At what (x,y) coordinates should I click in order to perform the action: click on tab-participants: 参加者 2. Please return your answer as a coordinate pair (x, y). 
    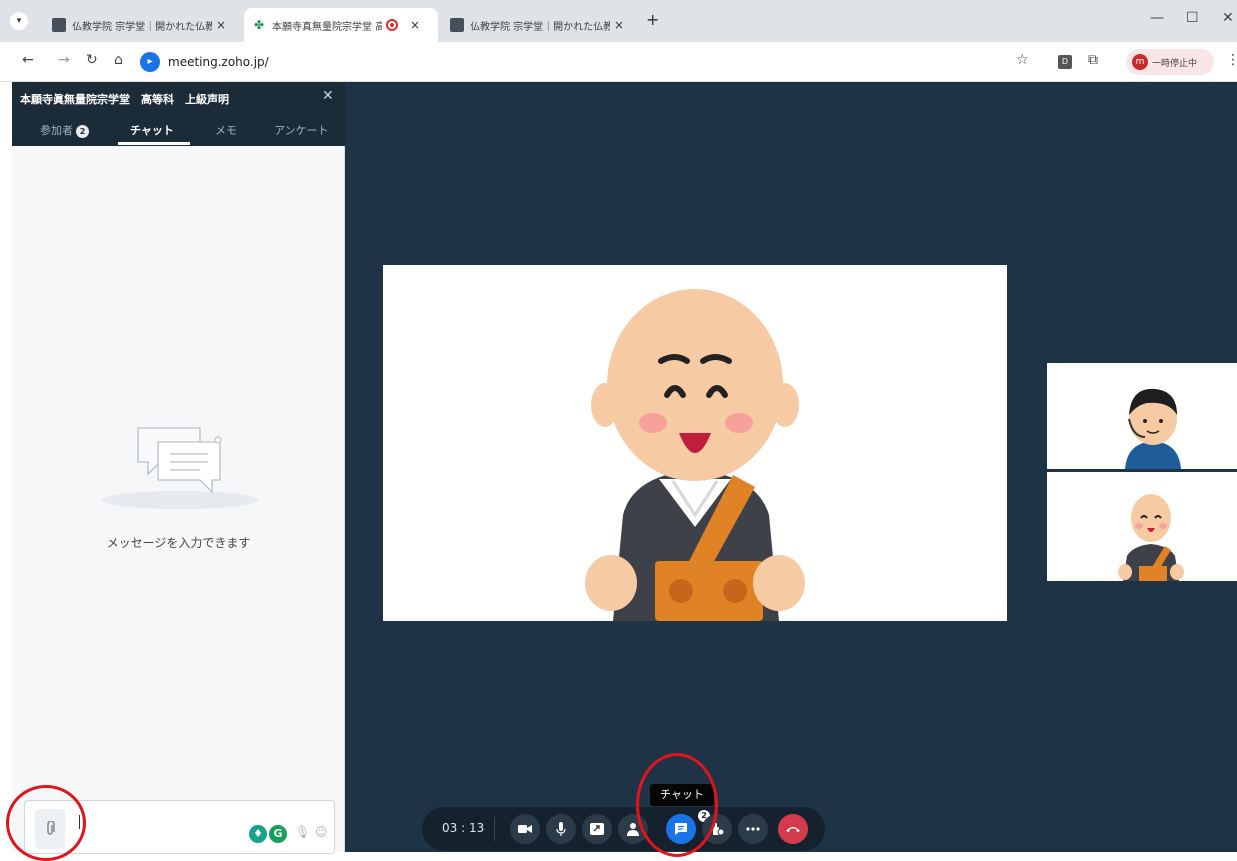
    Looking at the image, I should click on (64, 130).